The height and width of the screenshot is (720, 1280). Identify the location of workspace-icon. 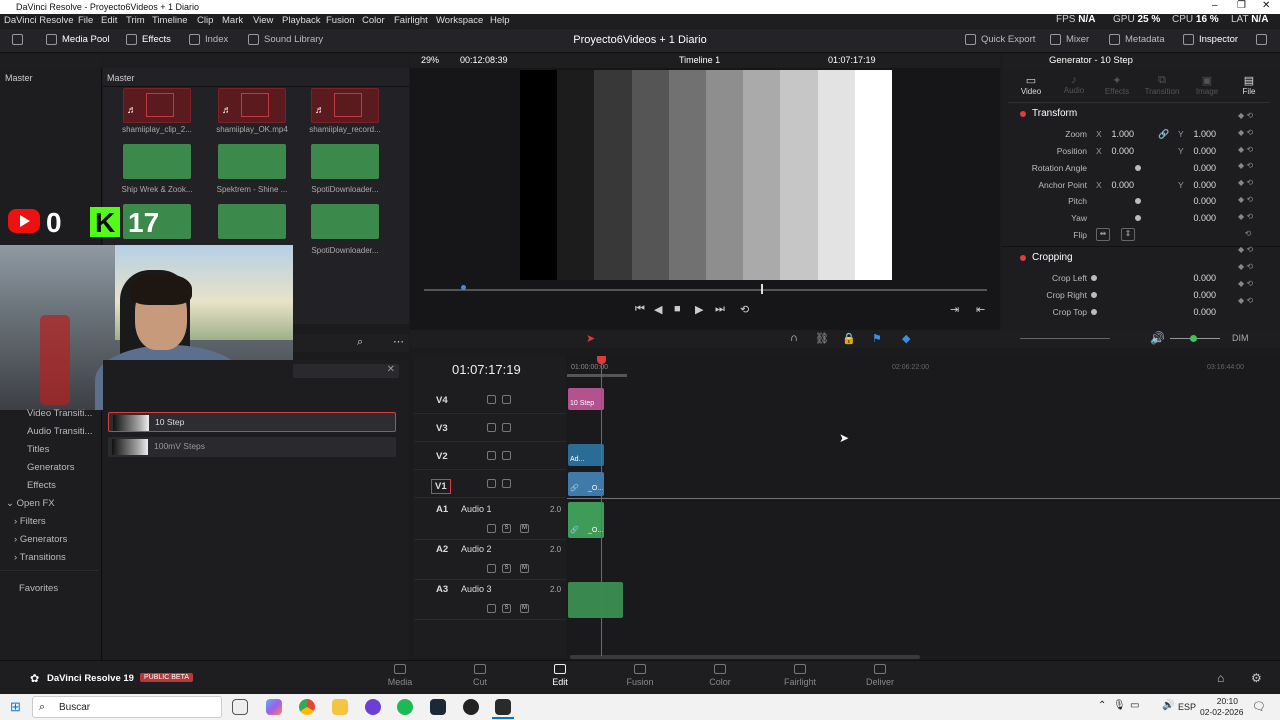
(17, 39).